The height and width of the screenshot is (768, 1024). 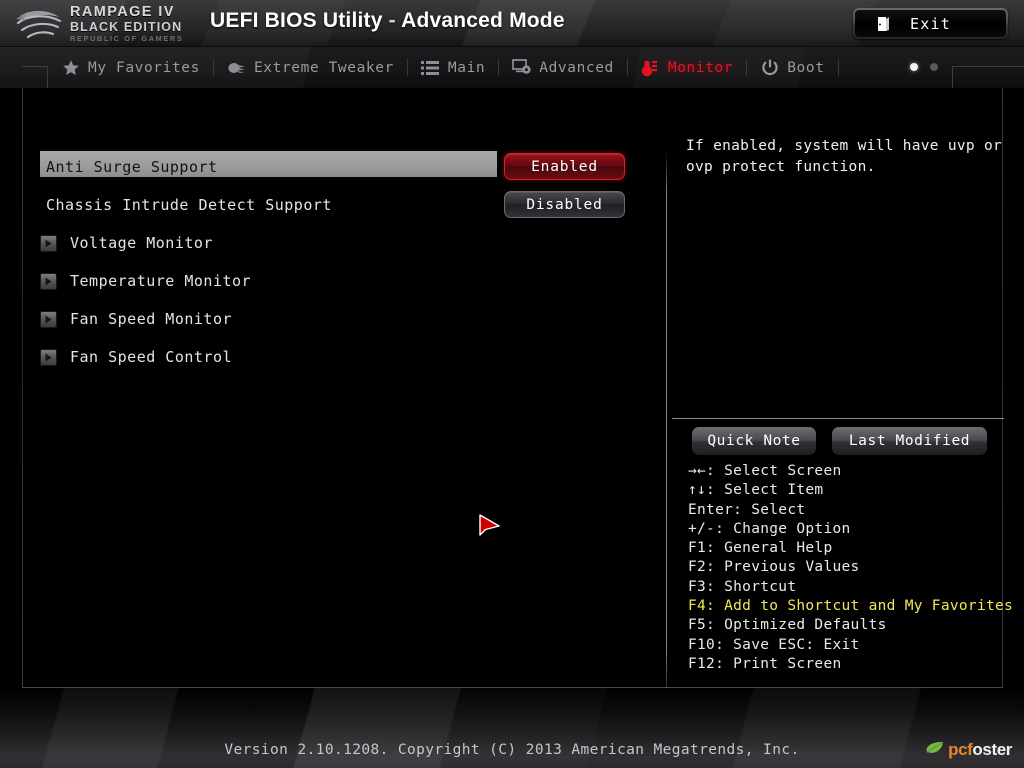 I want to click on watermark-text-a: pcf, so click(x=960, y=749).